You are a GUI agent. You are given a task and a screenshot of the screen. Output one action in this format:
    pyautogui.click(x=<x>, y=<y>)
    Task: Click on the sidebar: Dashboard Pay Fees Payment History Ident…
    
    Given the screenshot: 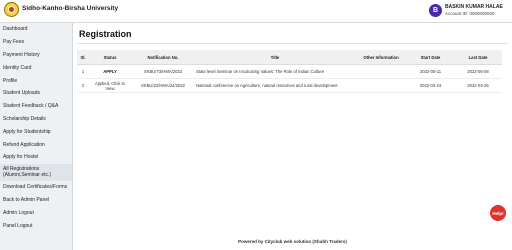 What is the action you would take?
    pyautogui.click(x=36, y=136)
    